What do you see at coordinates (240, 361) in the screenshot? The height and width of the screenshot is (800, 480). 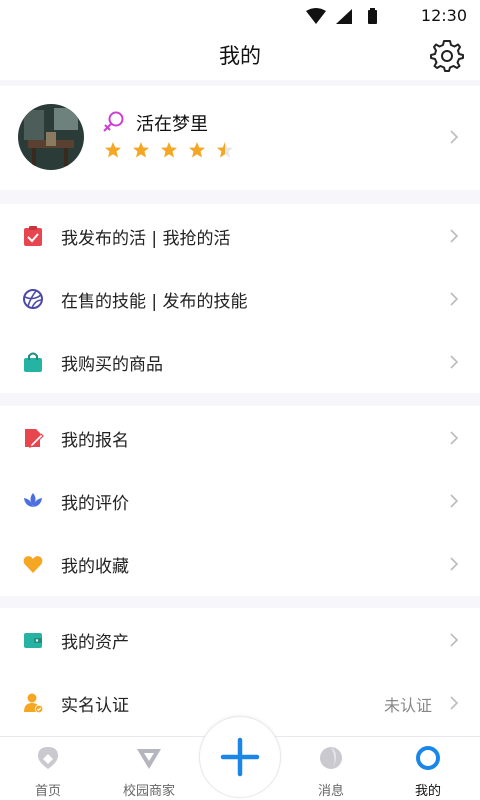 I see `row-my-purchases: 我购买的商品` at bounding box center [240, 361].